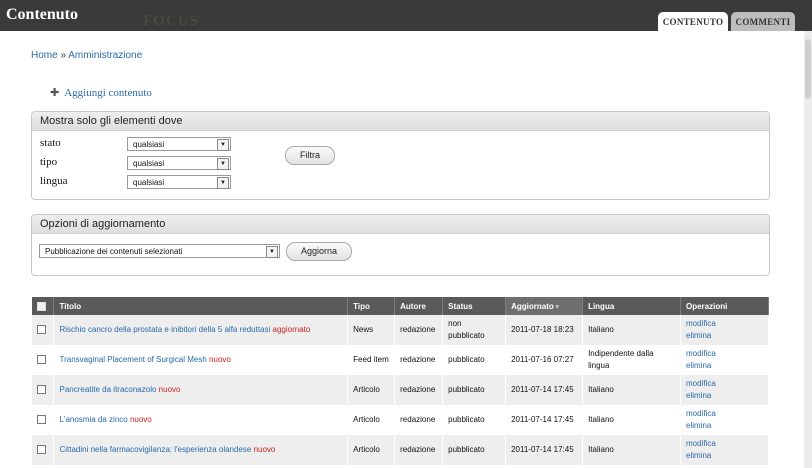  Describe the element at coordinates (291, 329) in the screenshot. I see `status-flag: aggiornato` at that location.